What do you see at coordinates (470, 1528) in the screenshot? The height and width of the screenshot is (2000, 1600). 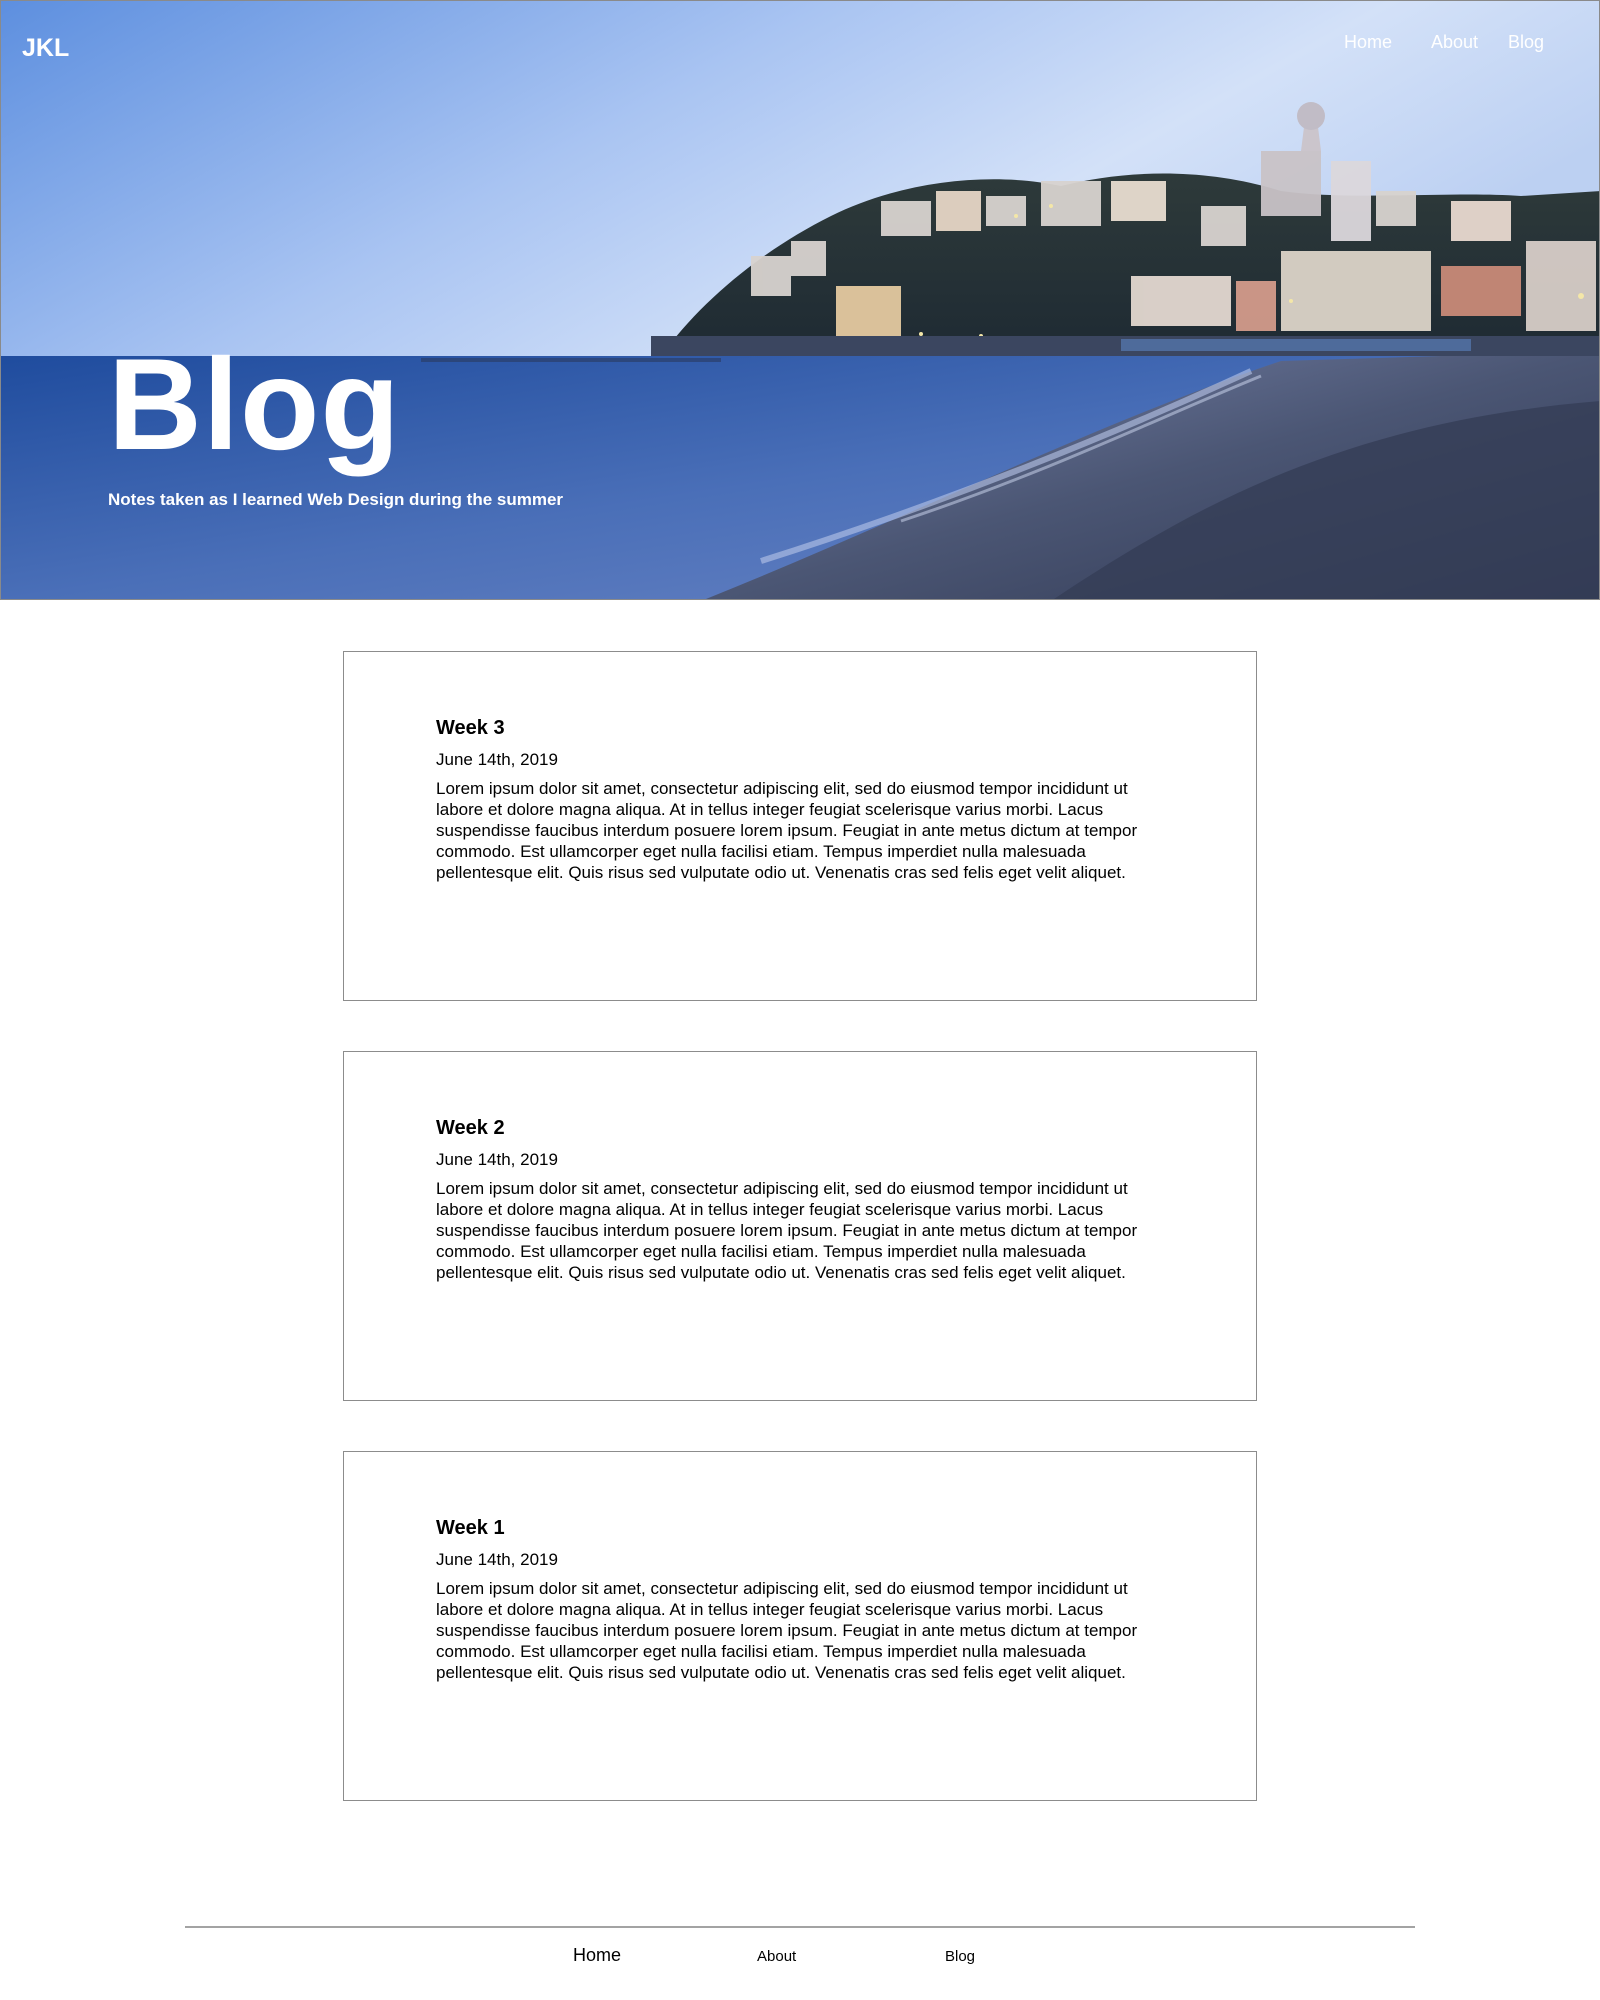 I see `post-title: Week 1` at bounding box center [470, 1528].